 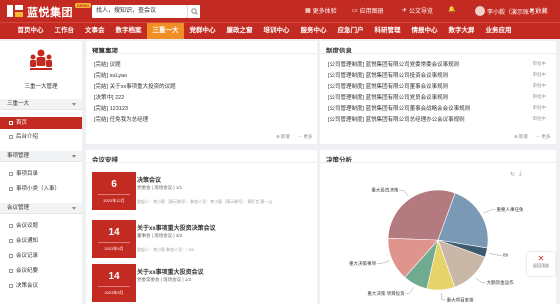 What do you see at coordinates (506, 255) in the screenshot?
I see `pie-label: 89` at bounding box center [506, 255].